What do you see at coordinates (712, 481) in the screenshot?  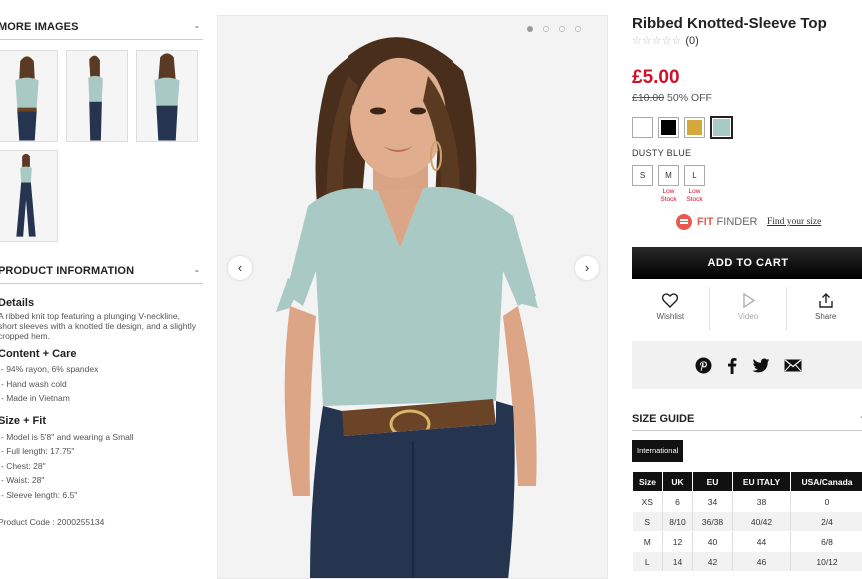 I see `column-header: EU` at bounding box center [712, 481].